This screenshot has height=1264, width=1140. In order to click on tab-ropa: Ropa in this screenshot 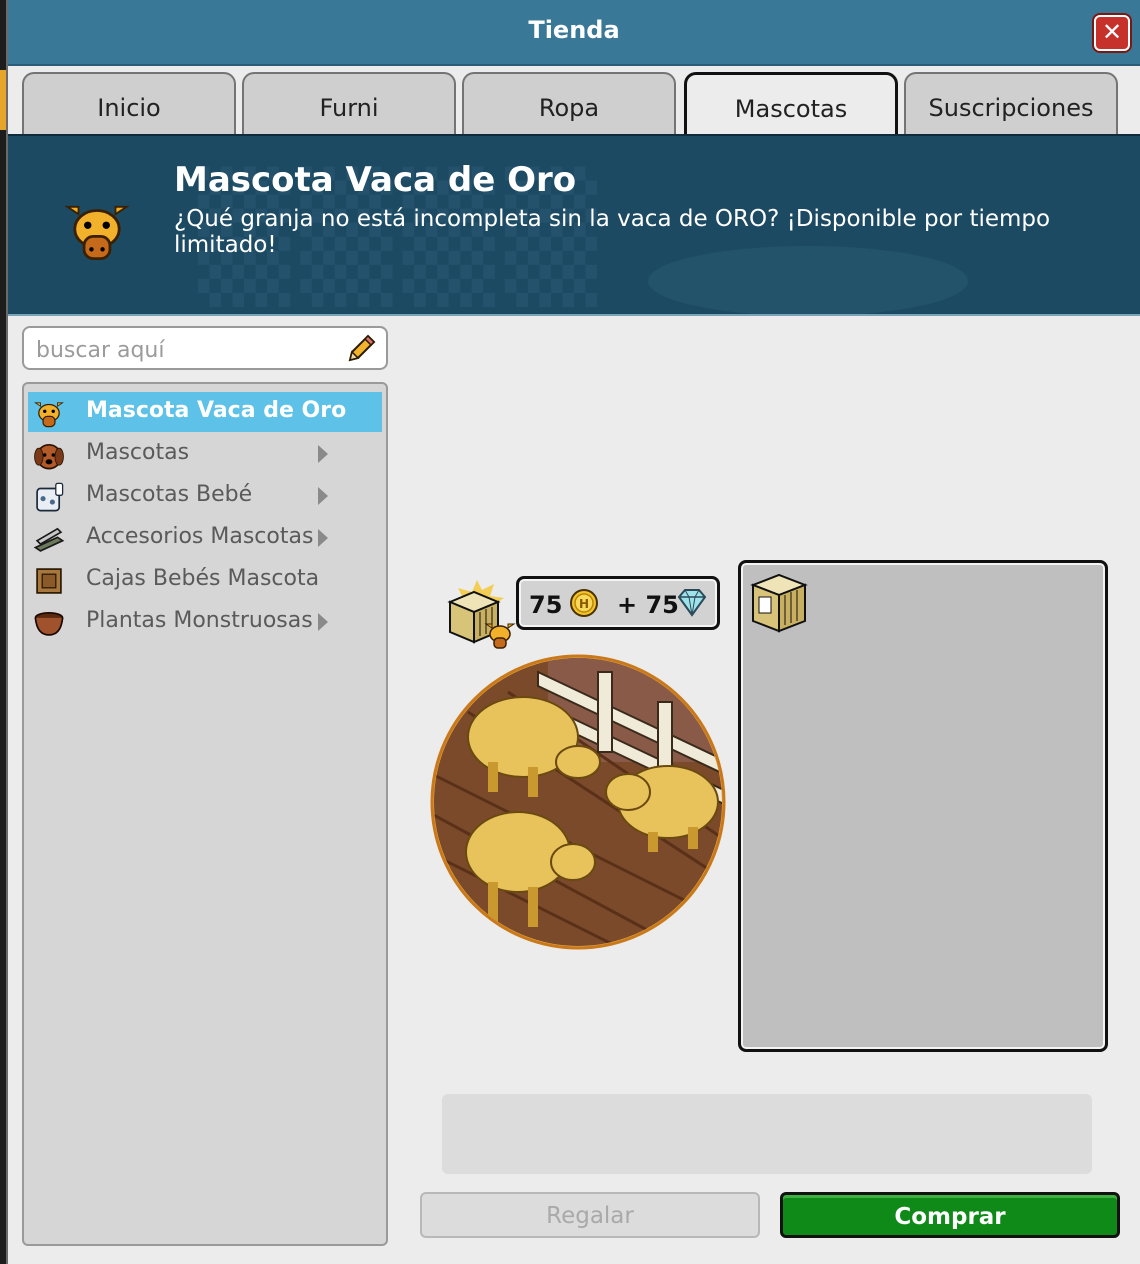, I will do `click(569, 103)`.